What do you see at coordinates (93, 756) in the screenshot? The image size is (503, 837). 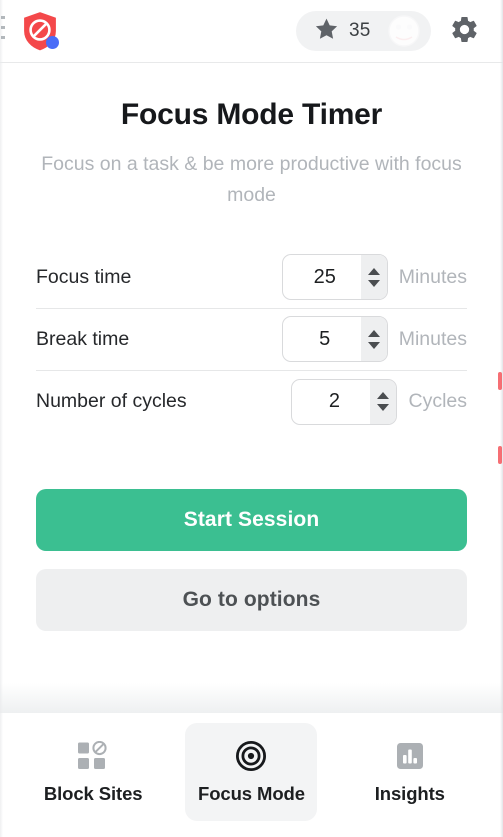 I see `block-sites-icon` at bounding box center [93, 756].